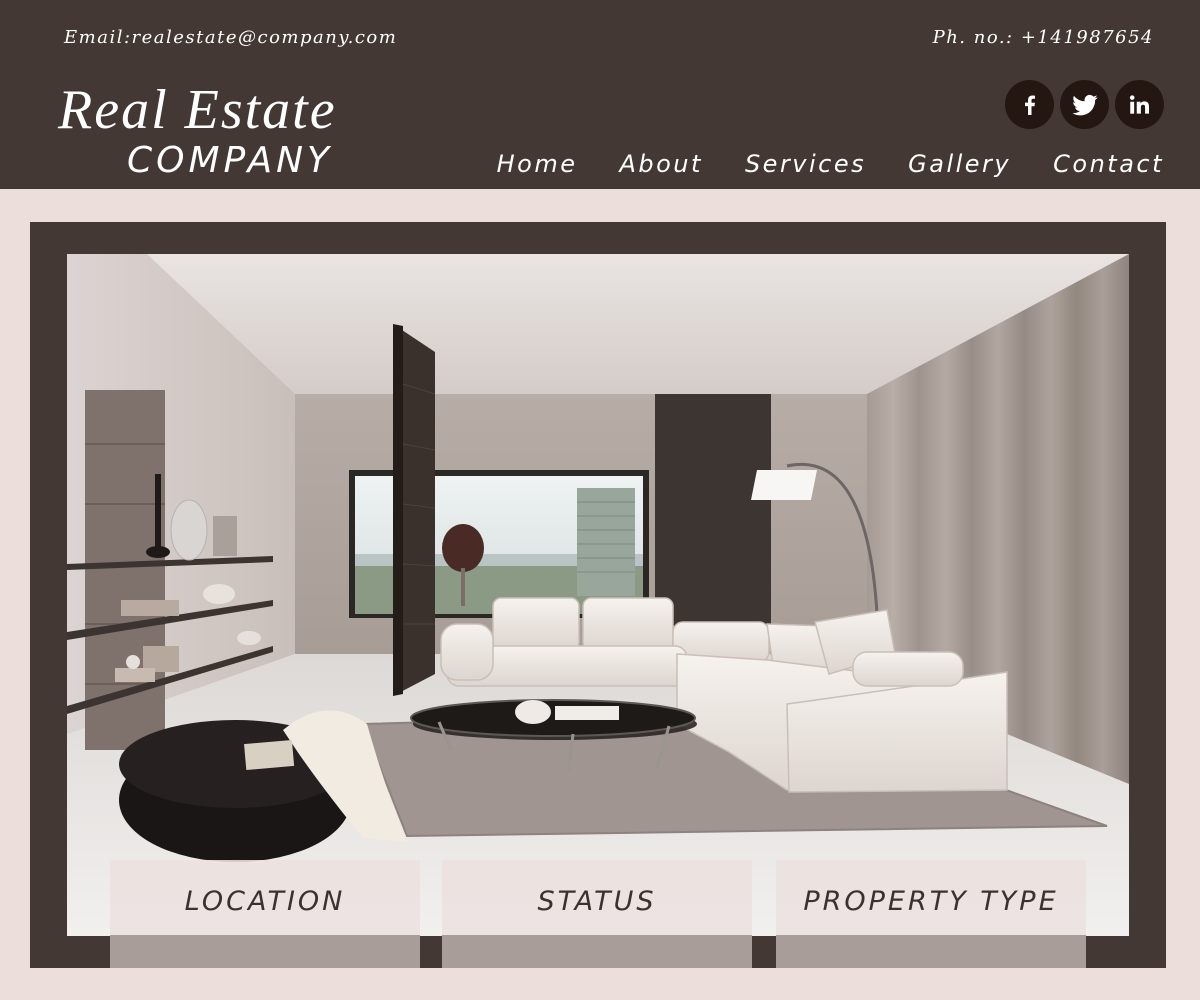 This screenshot has width=1200, height=1000. I want to click on logo-subtitle: COMPANY, so click(230, 160).